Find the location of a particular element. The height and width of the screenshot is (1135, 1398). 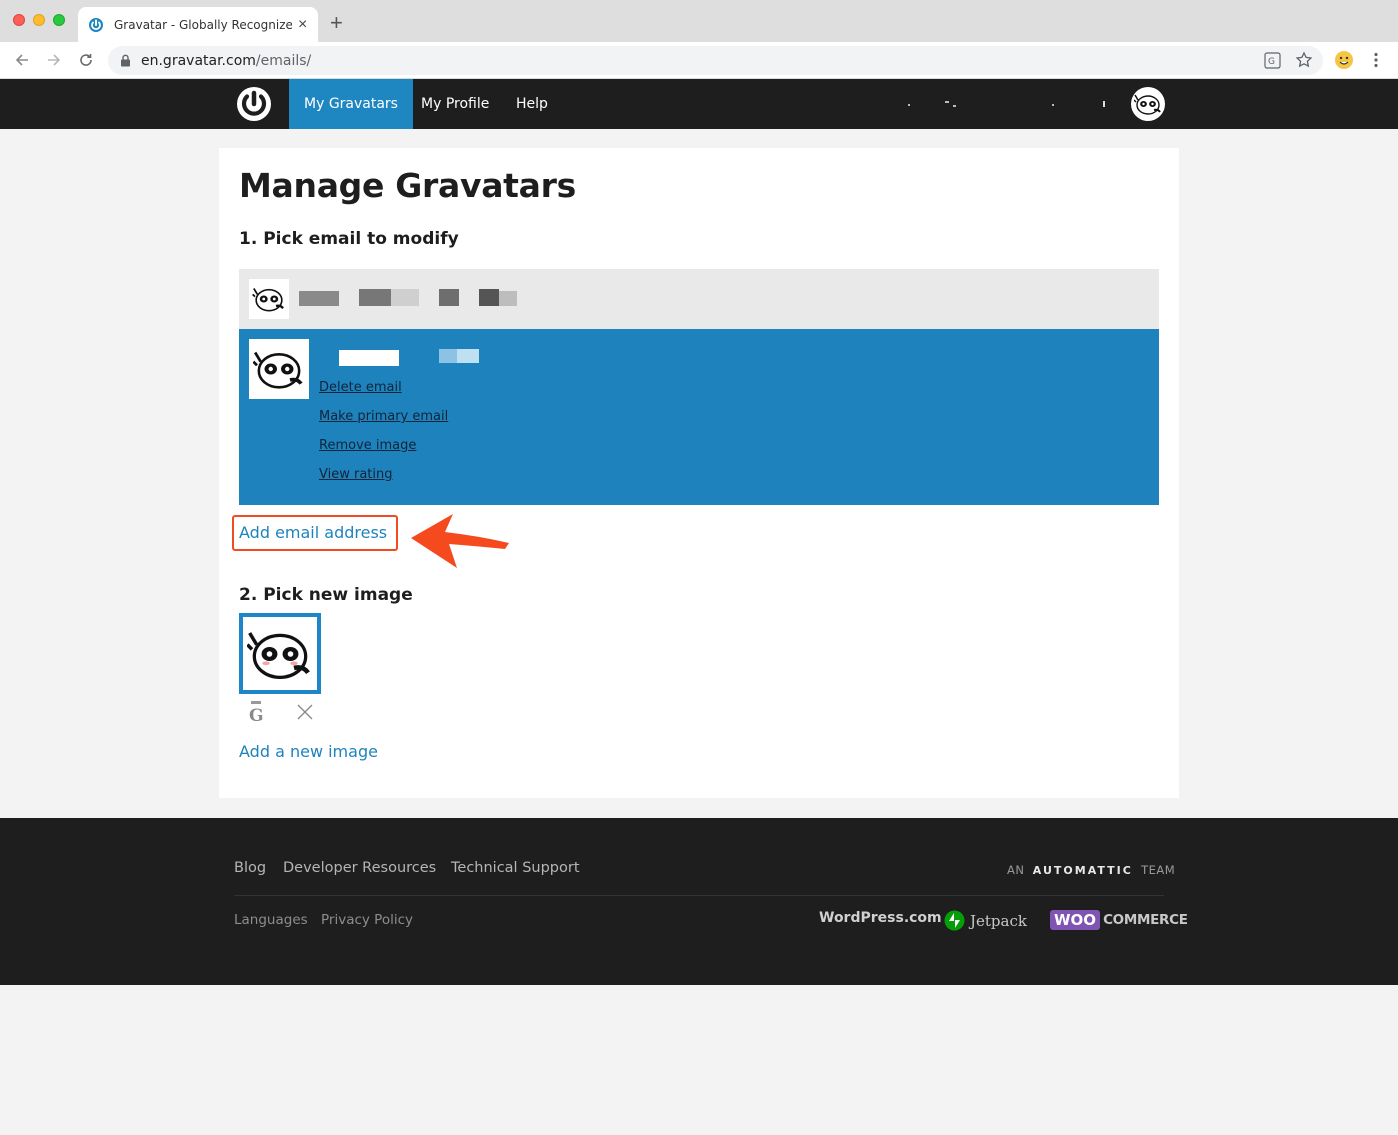

add-new-image-link: Add a new image is located at coordinates (308, 751).